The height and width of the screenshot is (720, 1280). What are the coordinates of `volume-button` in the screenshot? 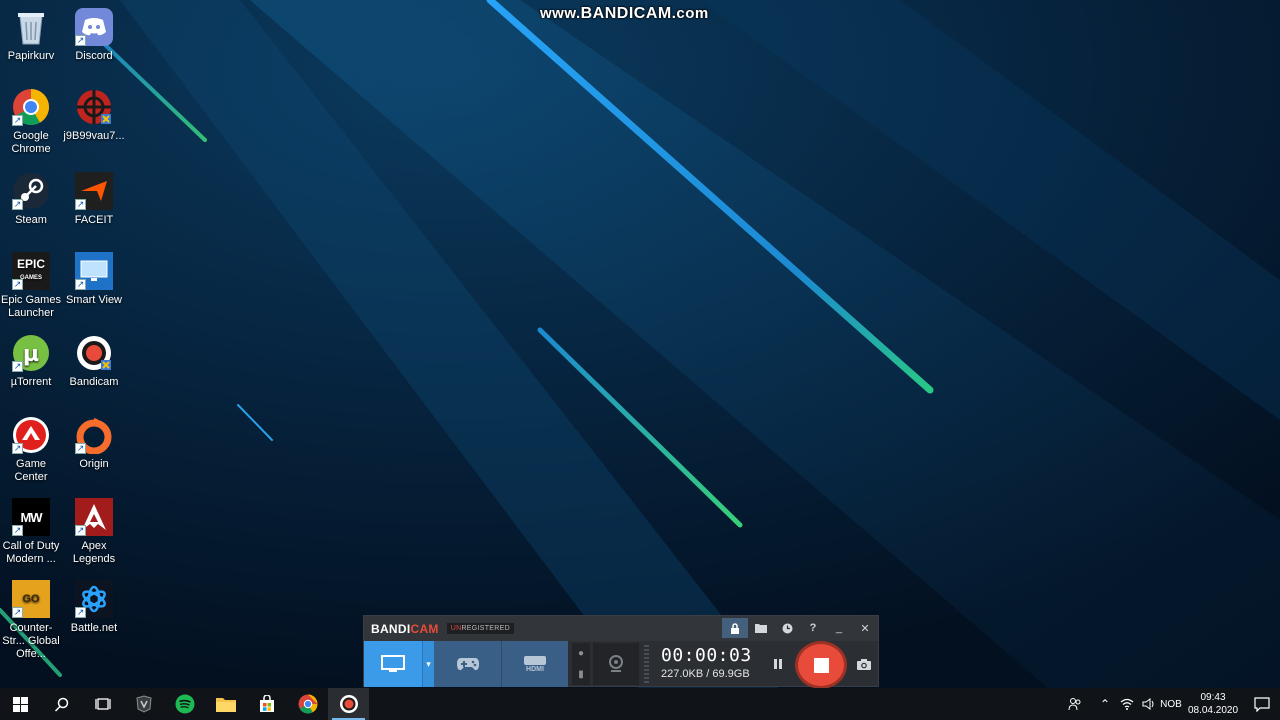 It's located at (1149, 704).